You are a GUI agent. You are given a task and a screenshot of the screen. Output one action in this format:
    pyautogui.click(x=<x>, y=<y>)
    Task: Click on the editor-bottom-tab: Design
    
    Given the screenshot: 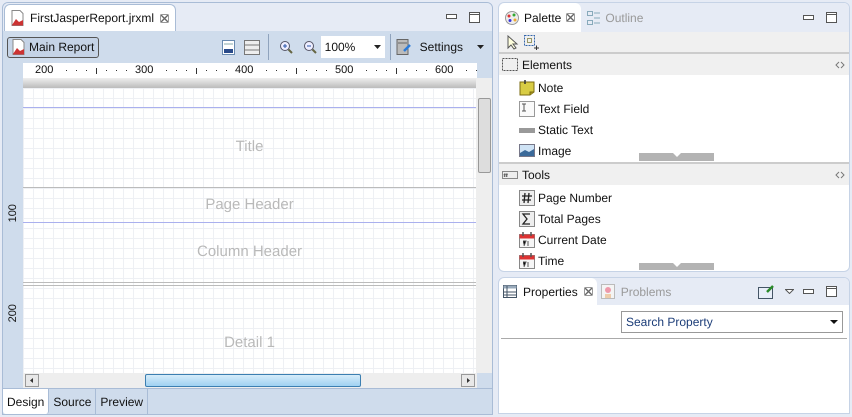 What is the action you would take?
    pyautogui.click(x=26, y=401)
    